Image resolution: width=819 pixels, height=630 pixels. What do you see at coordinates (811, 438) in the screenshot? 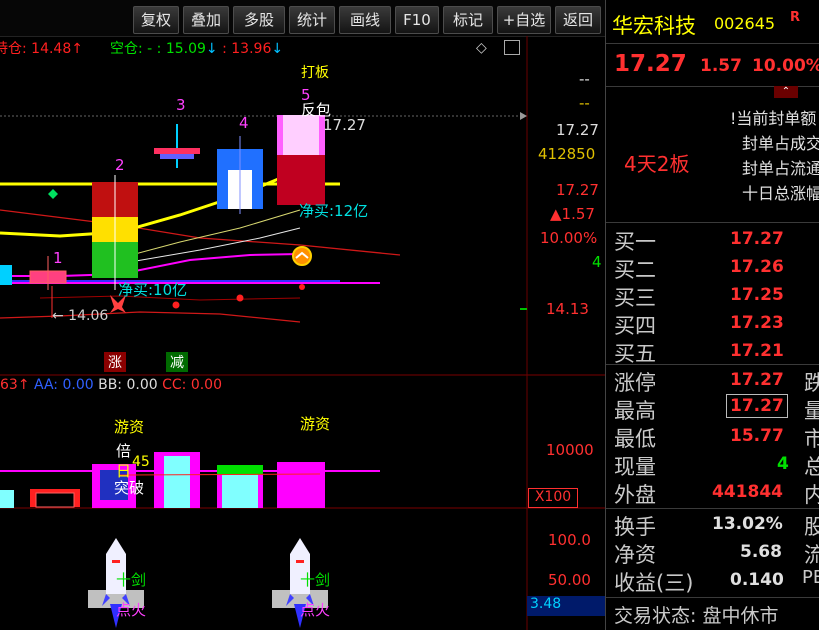
I see `stat-side-label: 市` at bounding box center [811, 438].